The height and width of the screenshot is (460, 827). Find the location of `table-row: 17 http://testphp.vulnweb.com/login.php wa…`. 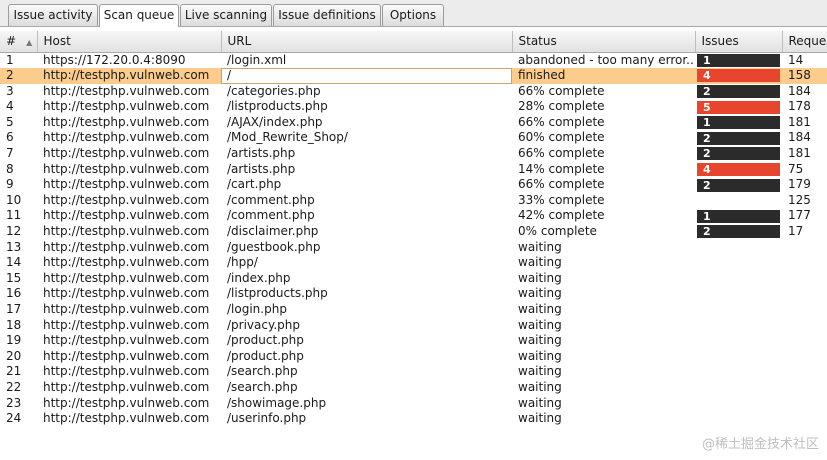

table-row: 17 http://testphp.vulnweb.com/login.php wa… is located at coordinates (413, 310).